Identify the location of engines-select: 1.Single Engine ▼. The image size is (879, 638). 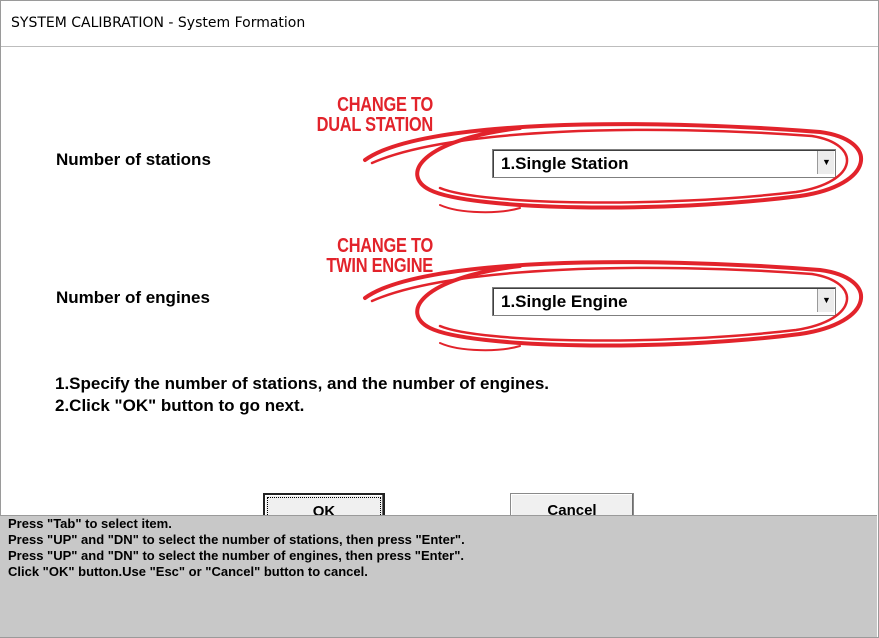
(664, 301).